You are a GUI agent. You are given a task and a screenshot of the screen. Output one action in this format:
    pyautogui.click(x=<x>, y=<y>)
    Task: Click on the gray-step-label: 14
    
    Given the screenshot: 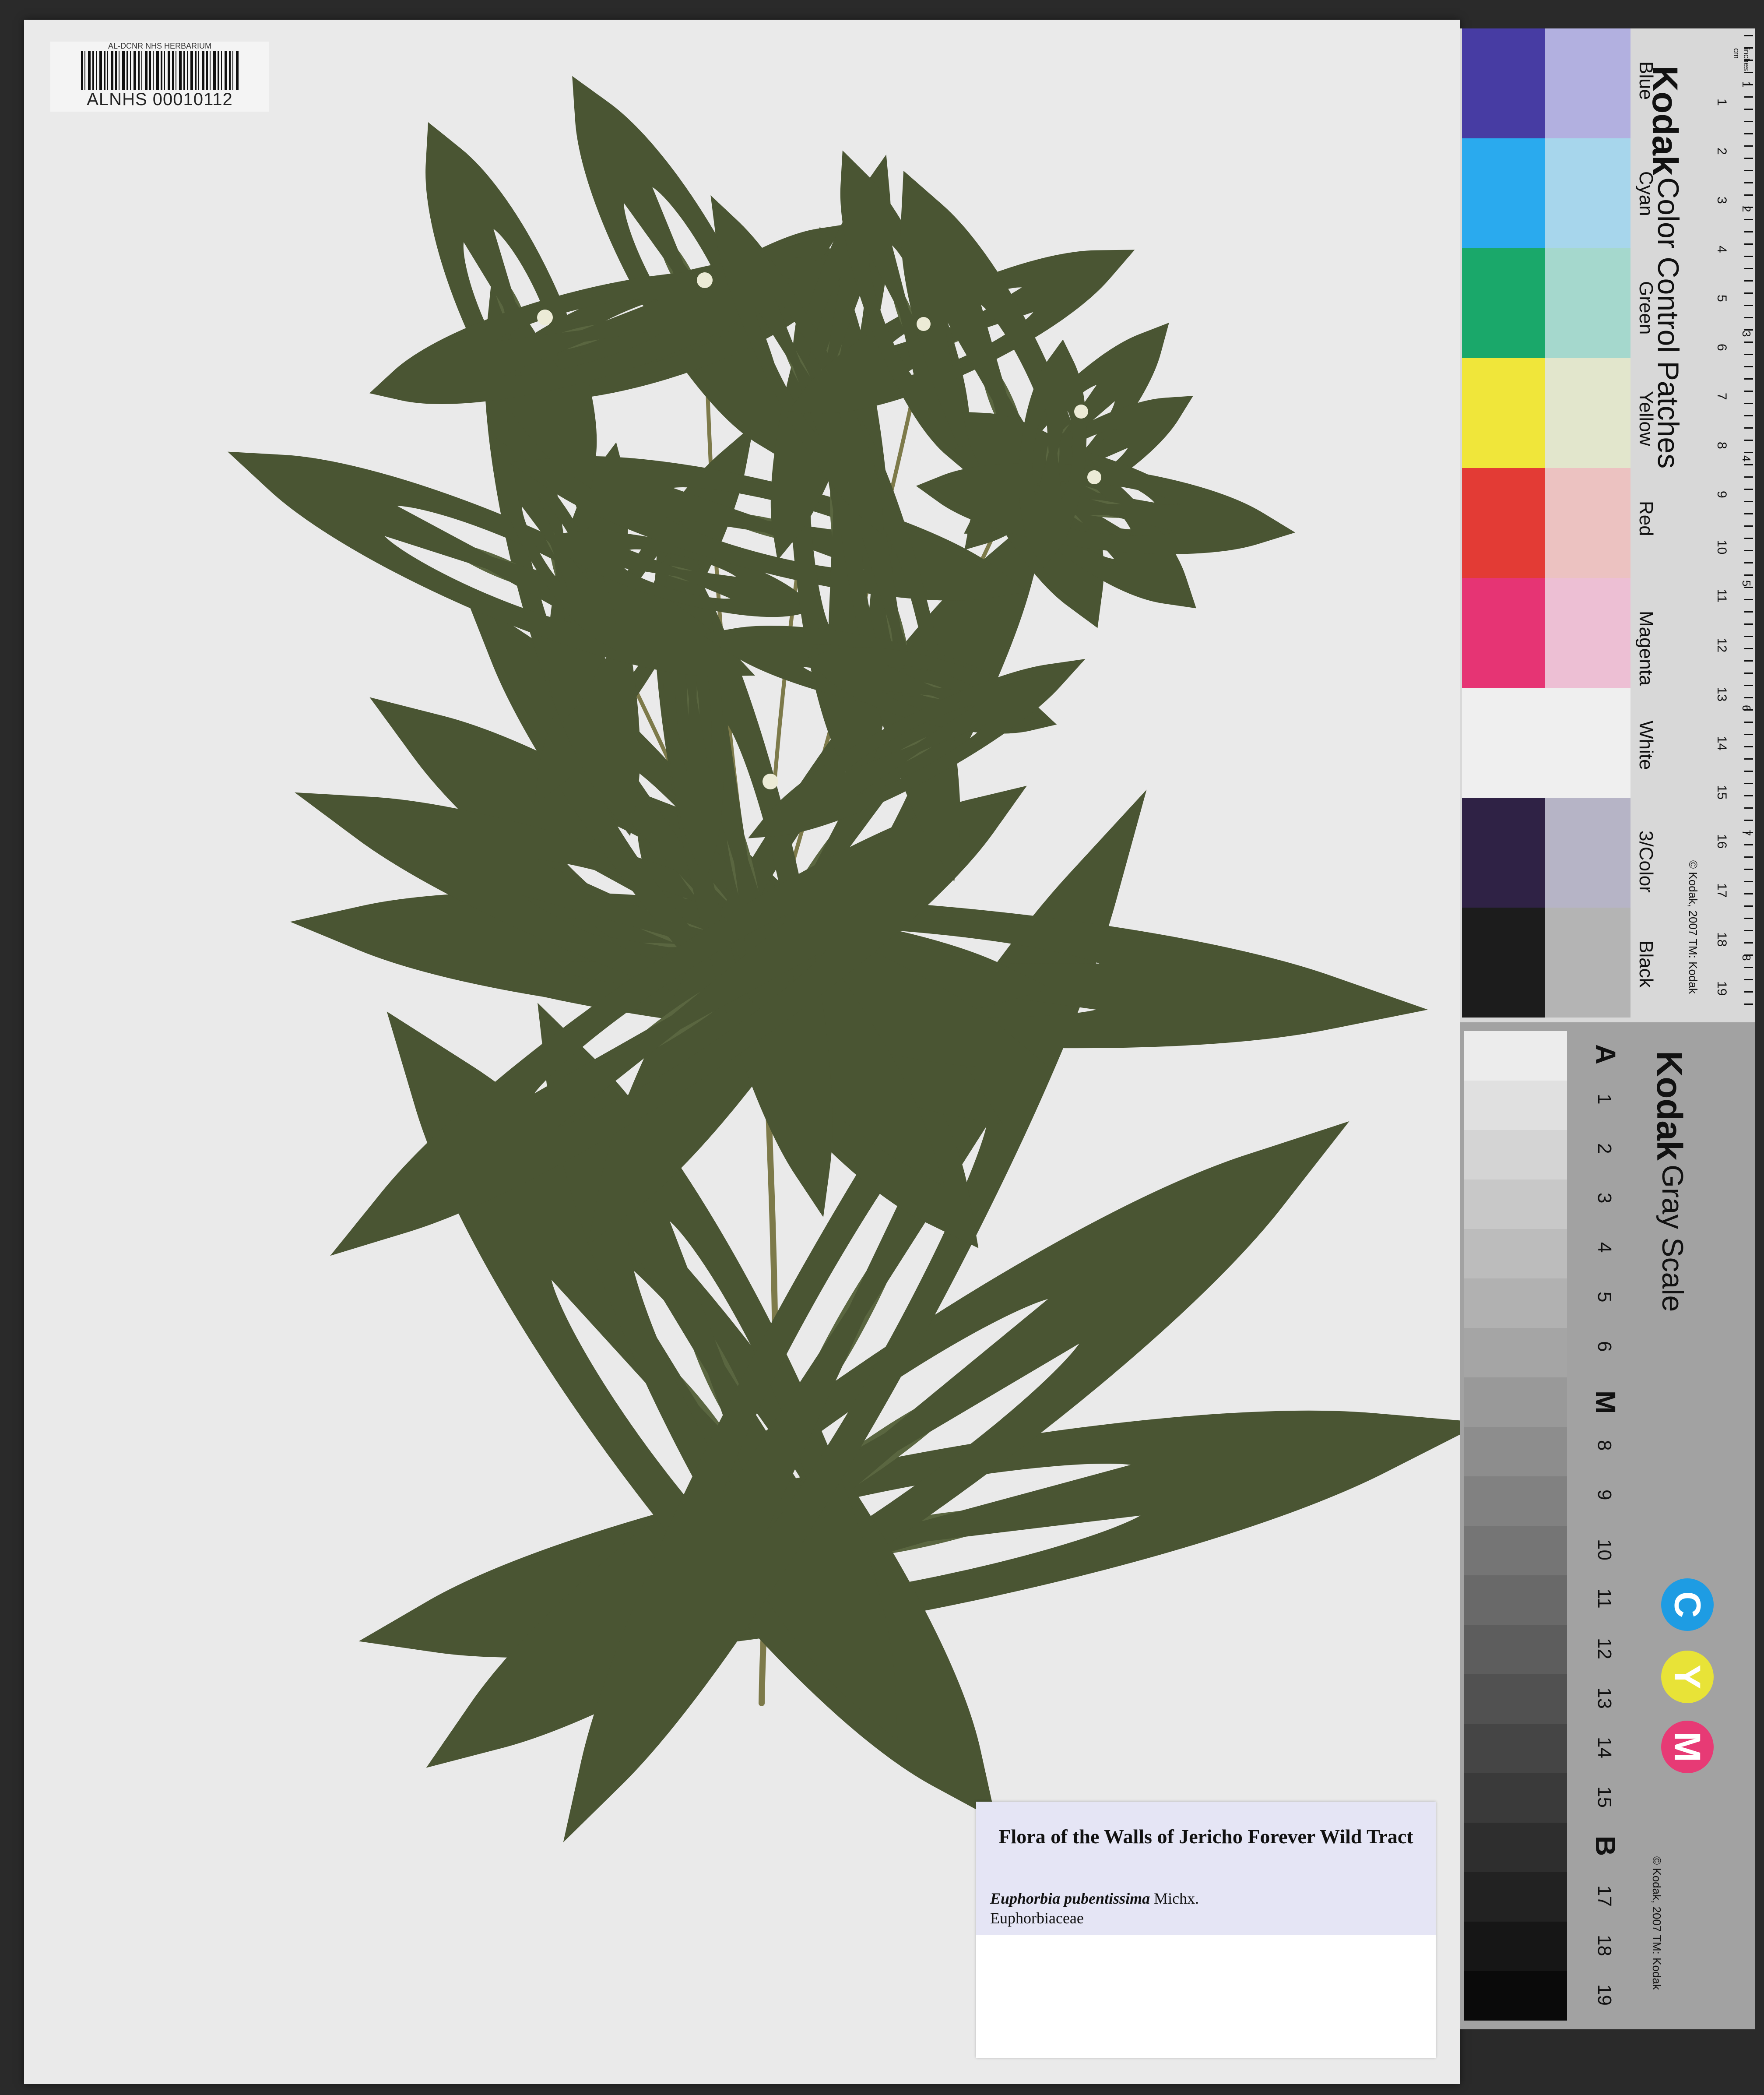 What is the action you would take?
    pyautogui.click(x=1604, y=1747)
    